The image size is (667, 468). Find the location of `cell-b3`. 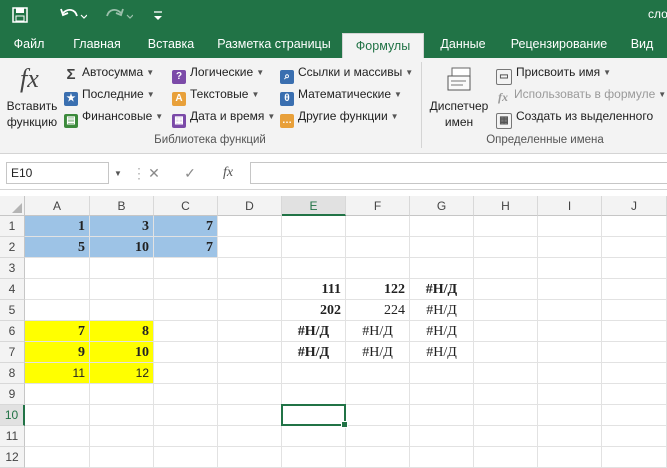

cell-b3 is located at coordinates (122, 268).